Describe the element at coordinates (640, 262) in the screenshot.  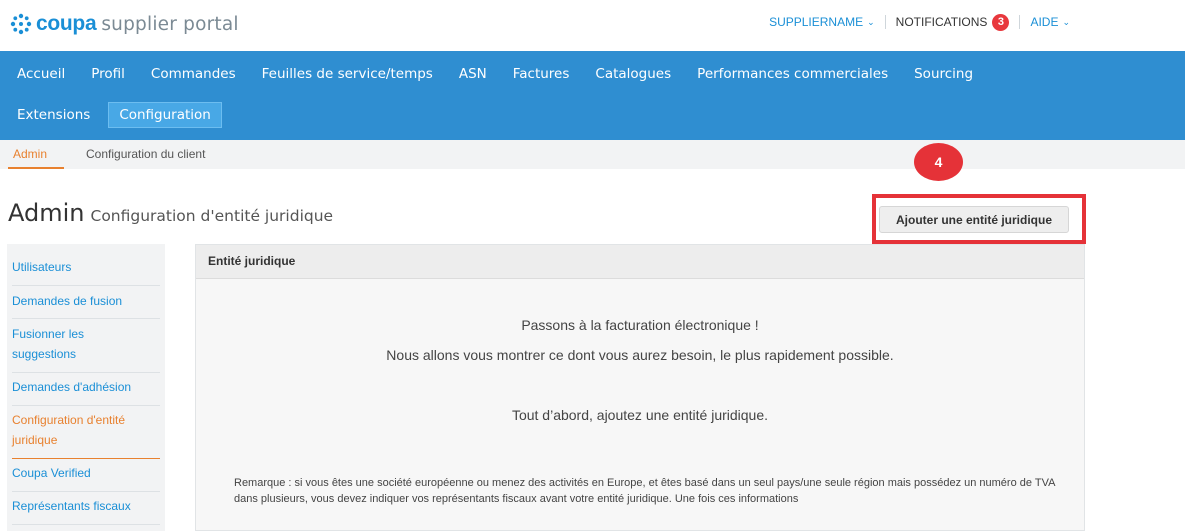
I see `panel-header: Entité juridique` at that location.